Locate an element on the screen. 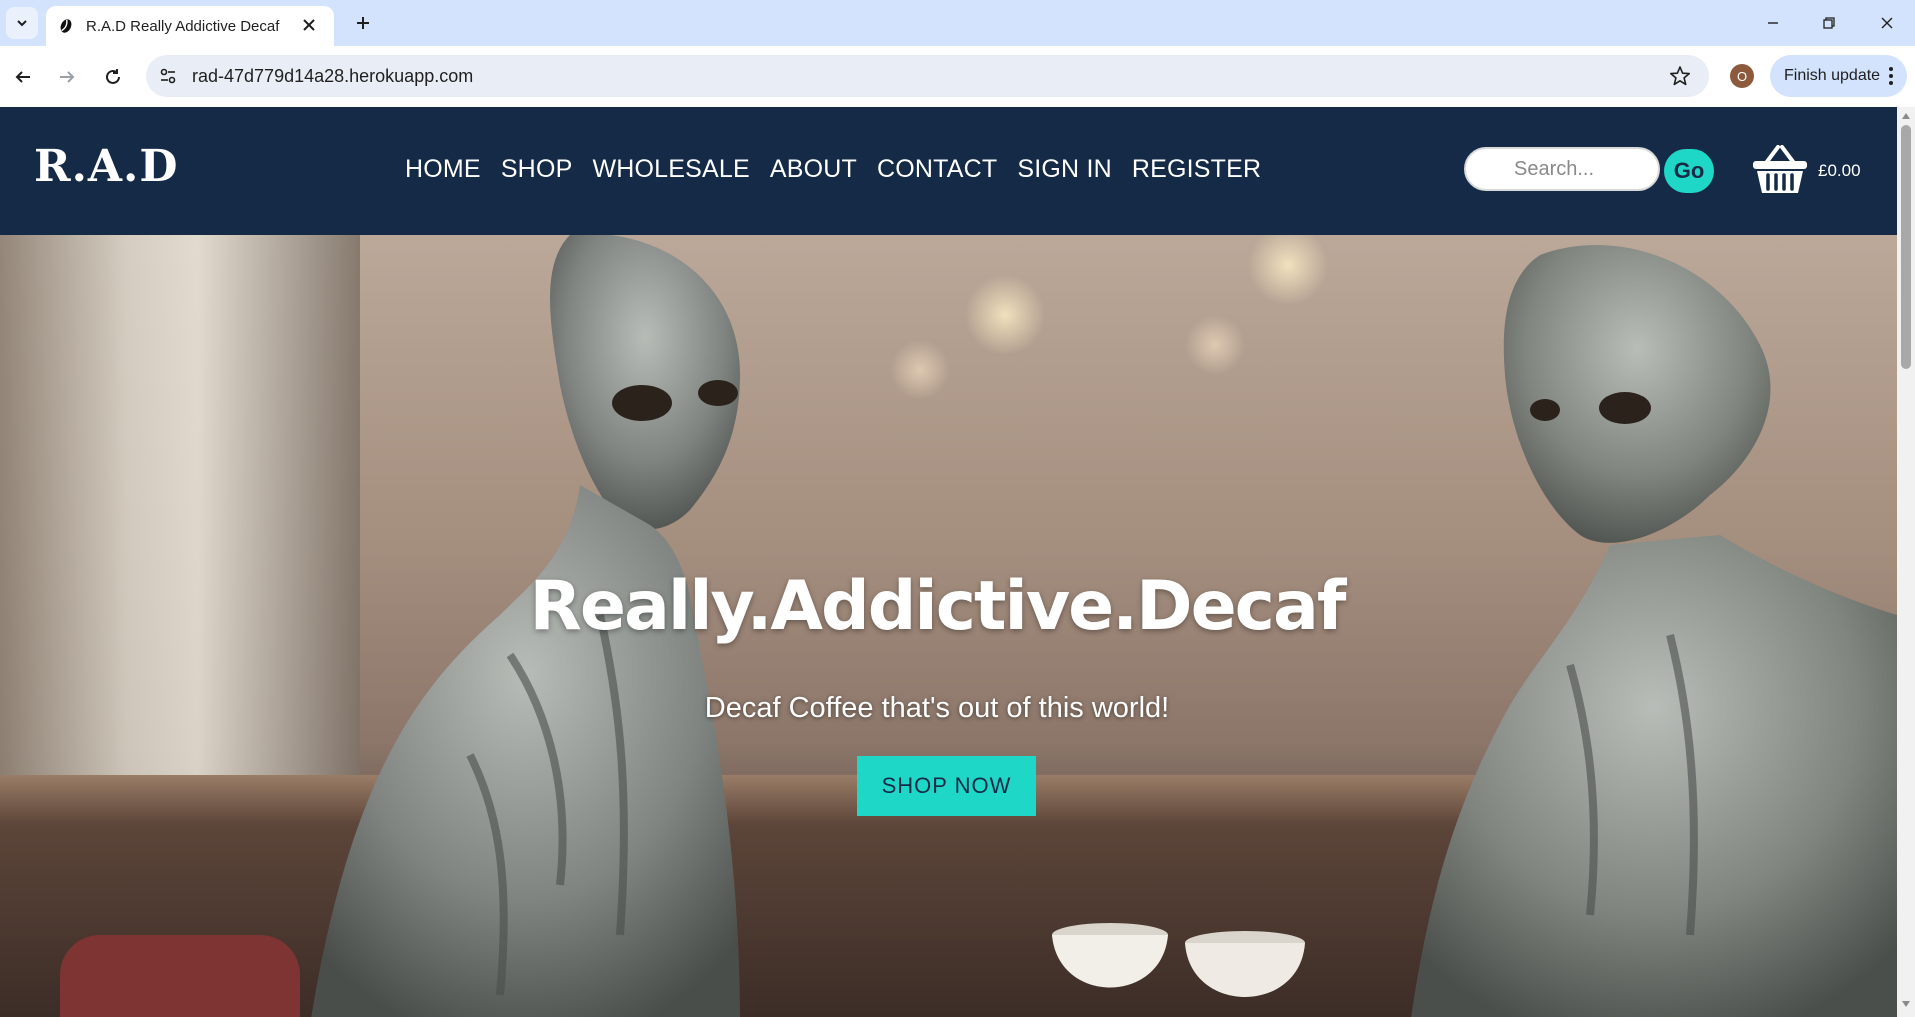 Image resolution: width=1915 pixels, height=1017 pixels. scroll-up-arrow-icon is located at coordinates (1906, 116).